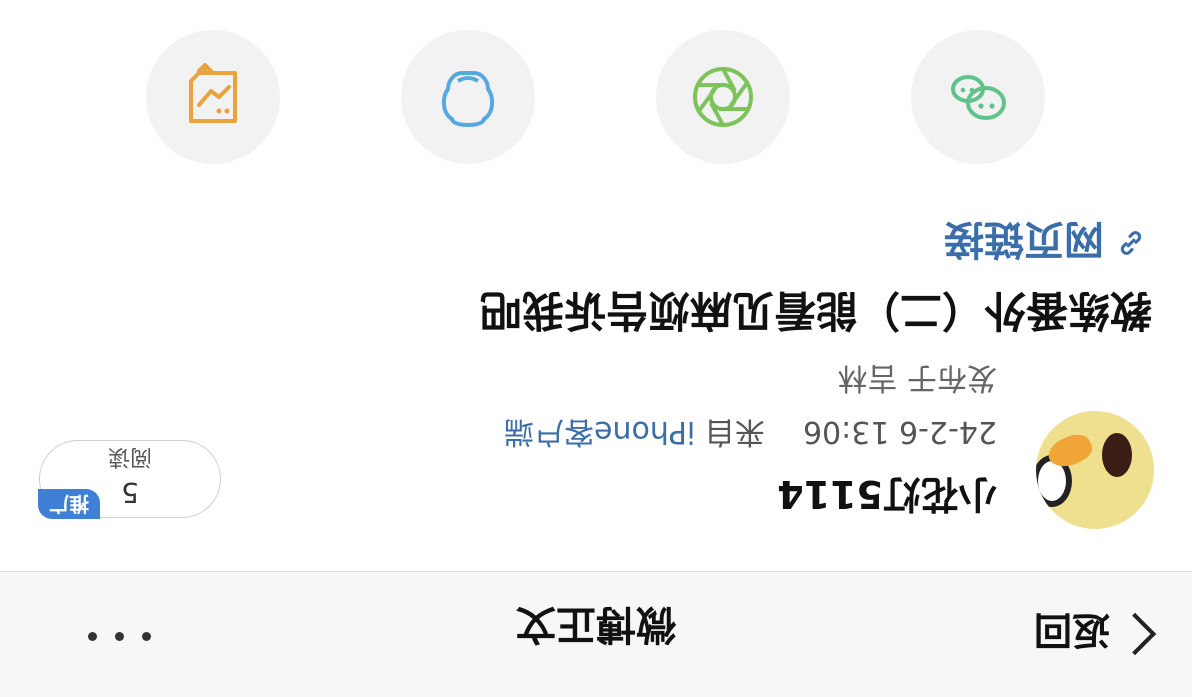  I want to click on author-name: 小花灯5114, so click(887, 497).